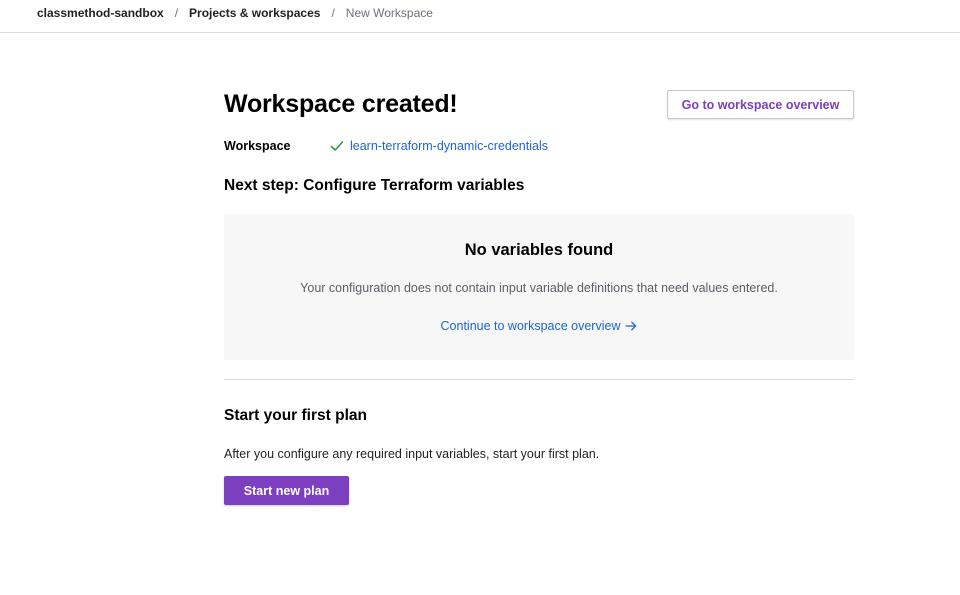 Image resolution: width=960 pixels, height=595 pixels. Describe the element at coordinates (760, 104) in the screenshot. I see `go-to-workspace-overview-button: Go to workspace overview` at that location.